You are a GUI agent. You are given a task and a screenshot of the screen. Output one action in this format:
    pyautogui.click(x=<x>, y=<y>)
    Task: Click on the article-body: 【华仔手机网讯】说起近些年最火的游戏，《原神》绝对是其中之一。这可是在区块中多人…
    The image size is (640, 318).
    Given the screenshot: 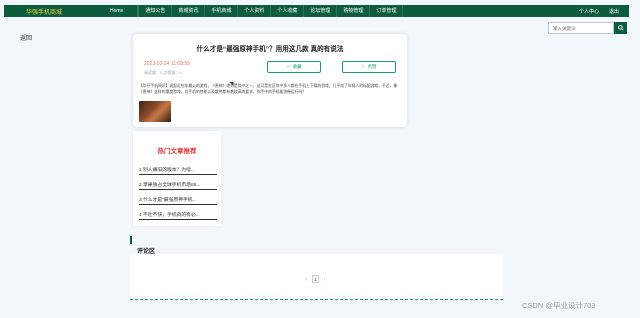 What is the action you would take?
    pyautogui.click(x=268, y=89)
    